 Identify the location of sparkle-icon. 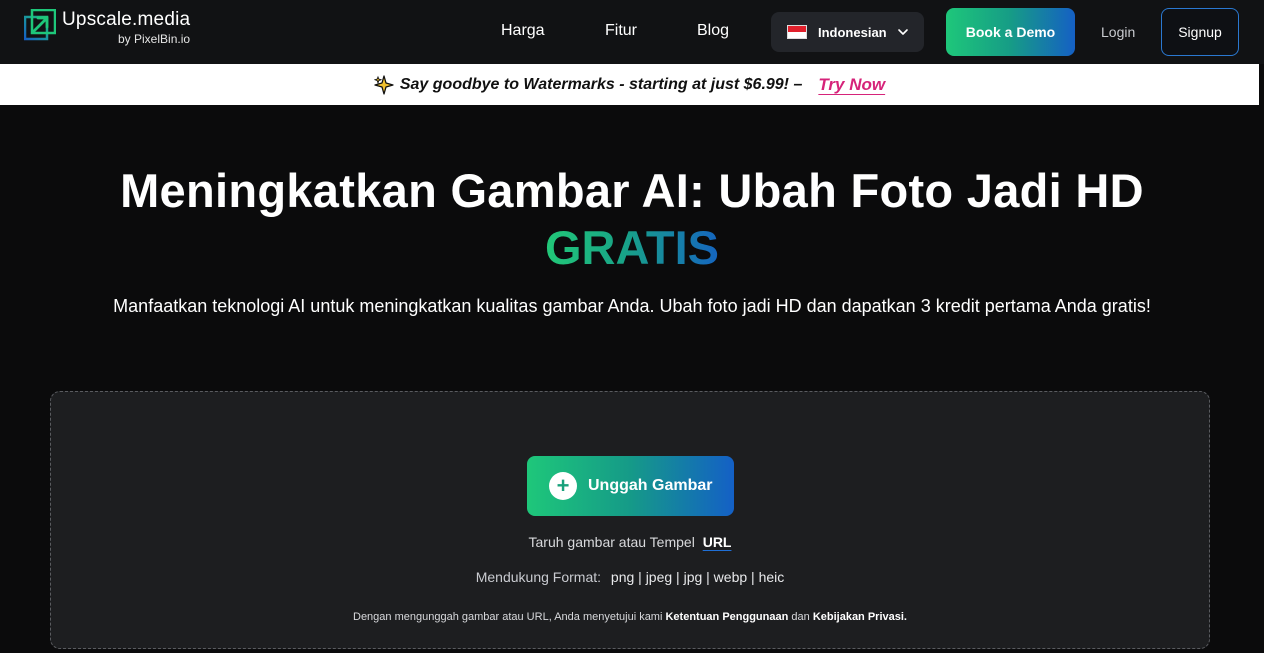
(383, 84).